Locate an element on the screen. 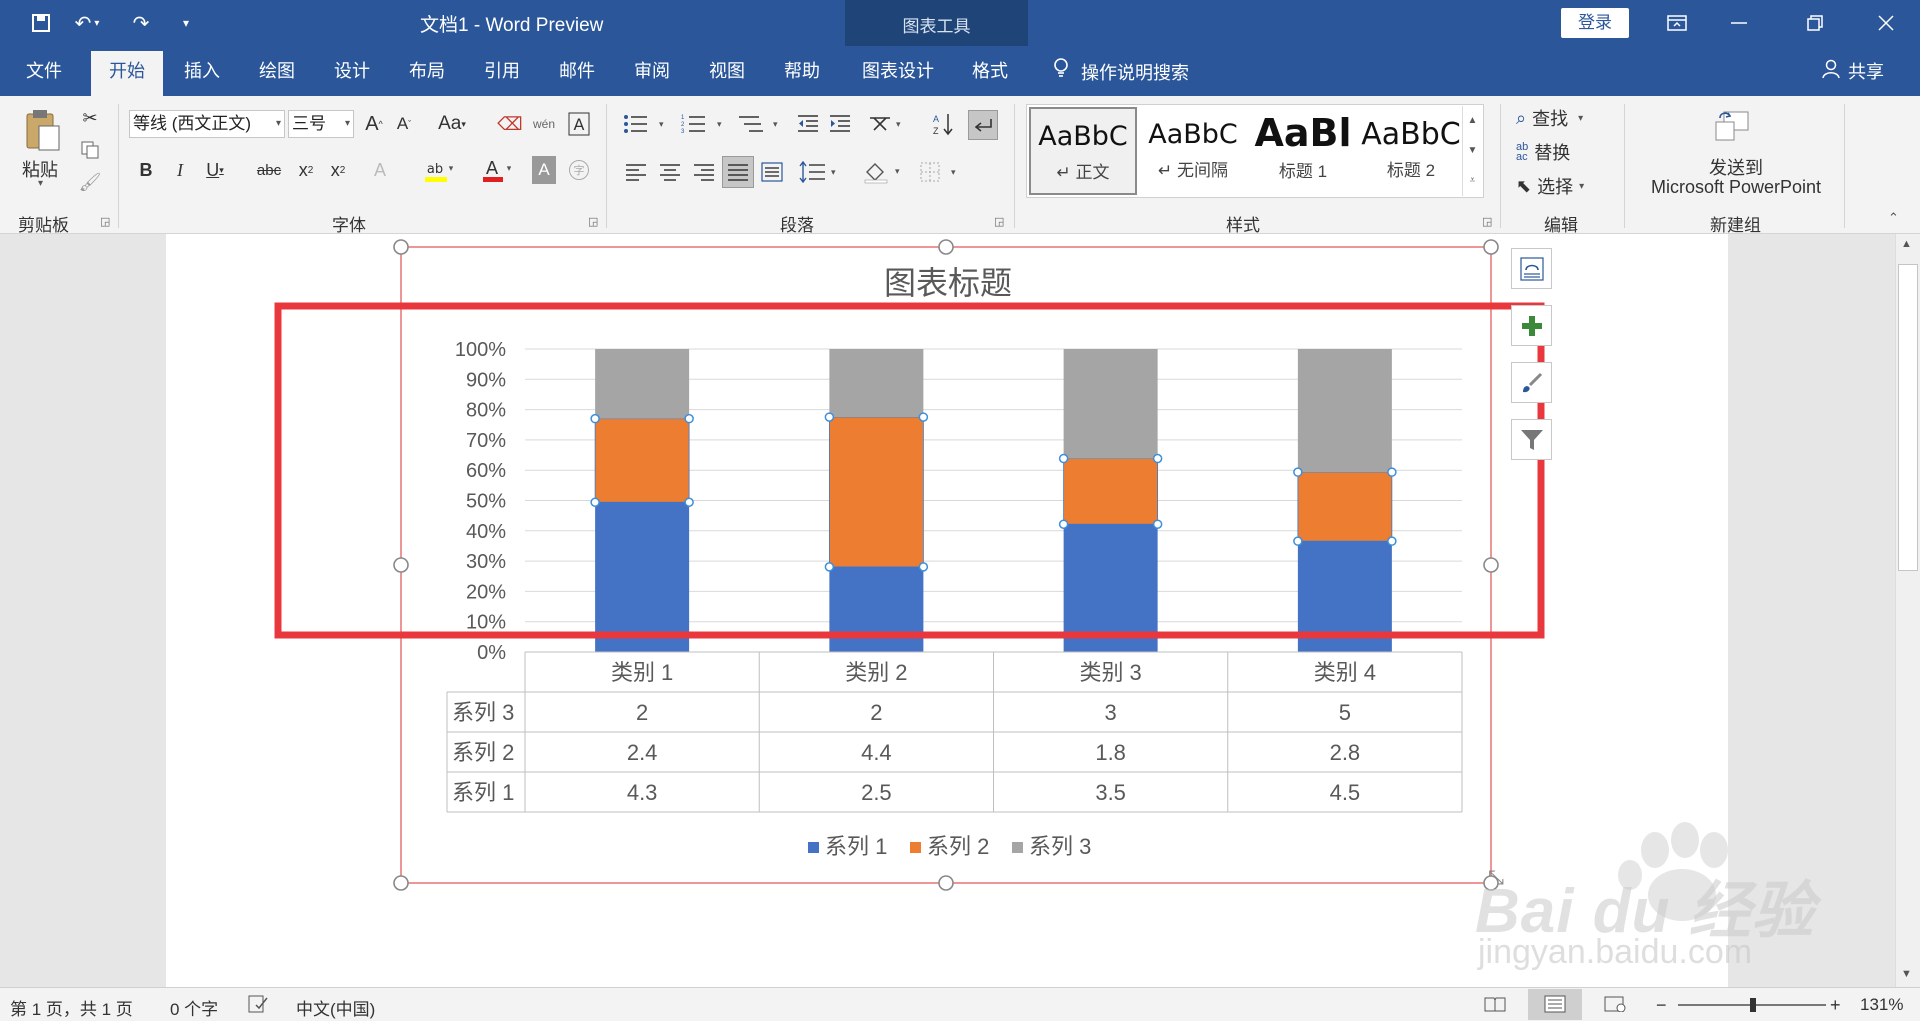 The width and height of the screenshot is (1920, 1021). tab-mailings: 邮件 is located at coordinates (577, 71).